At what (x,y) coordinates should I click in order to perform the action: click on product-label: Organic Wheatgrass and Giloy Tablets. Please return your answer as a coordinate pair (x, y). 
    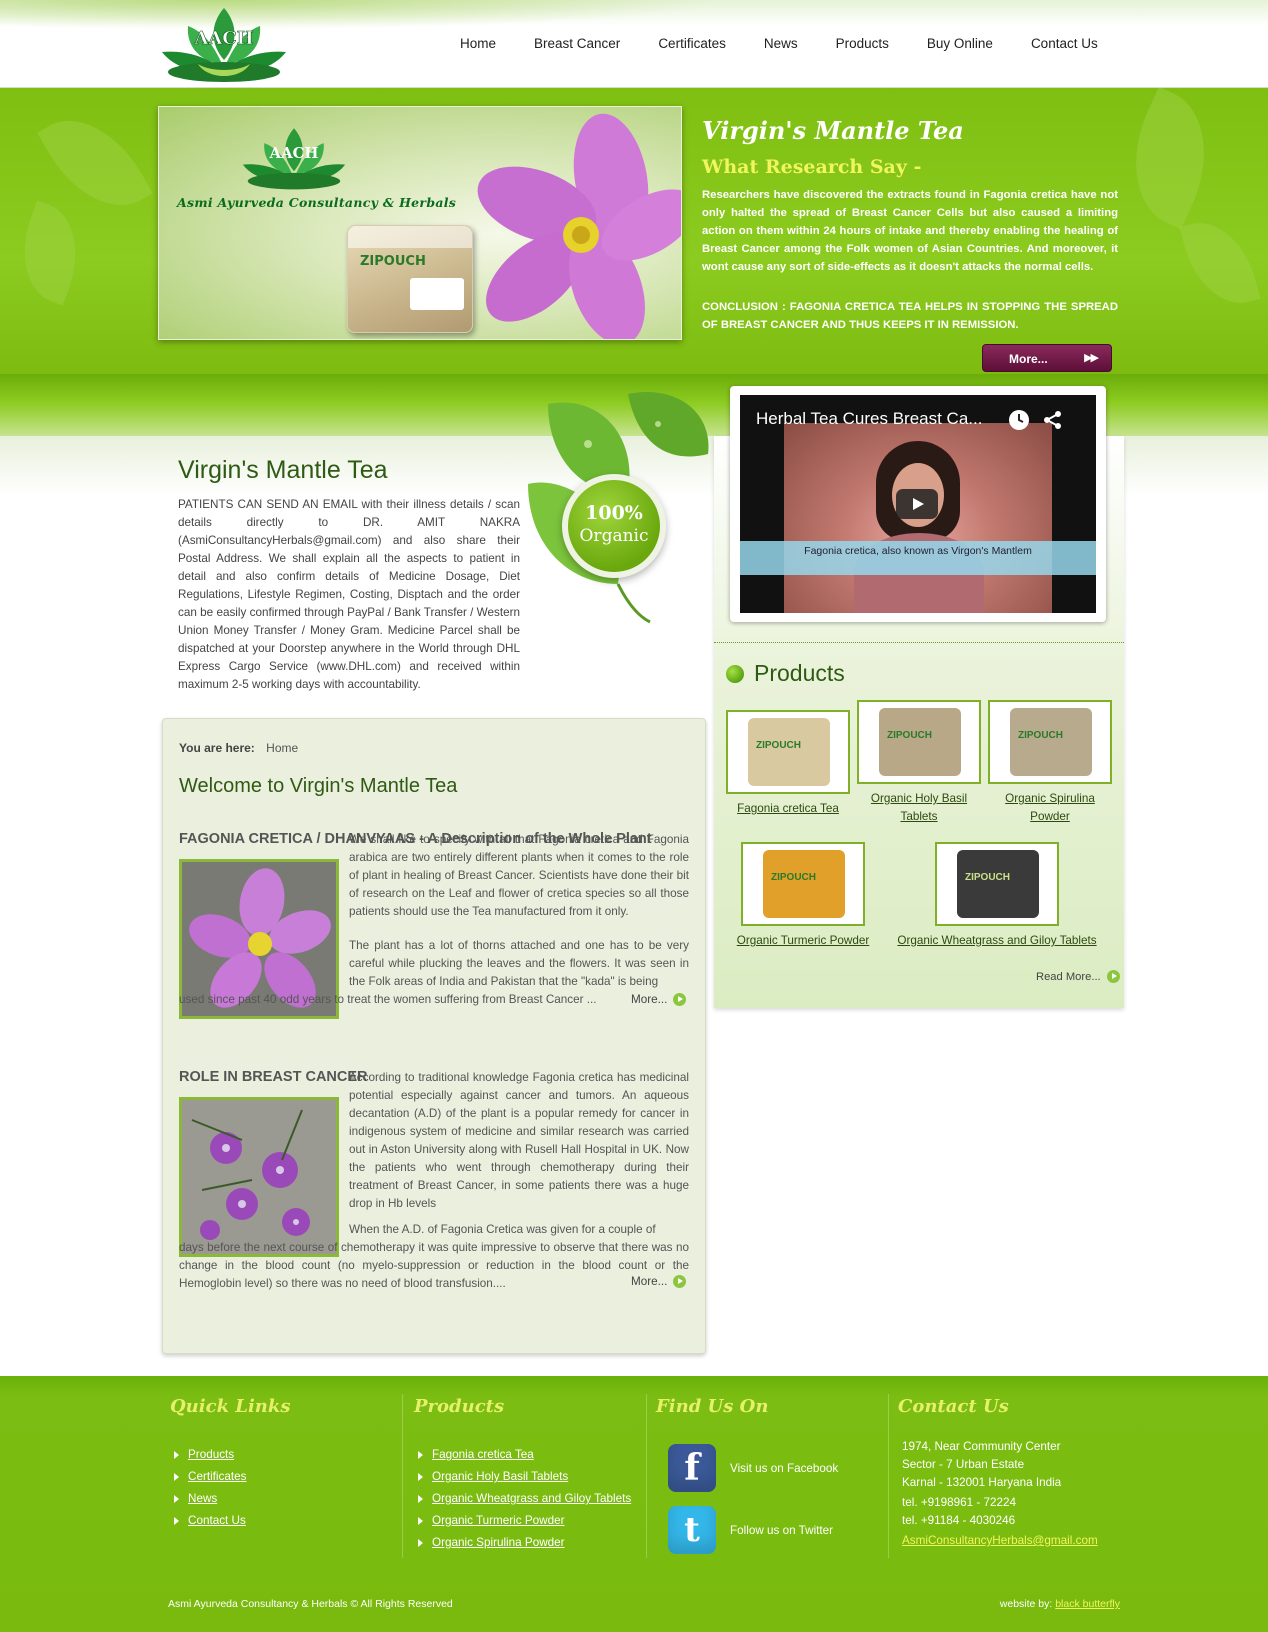
    Looking at the image, I should click on (997, 941).